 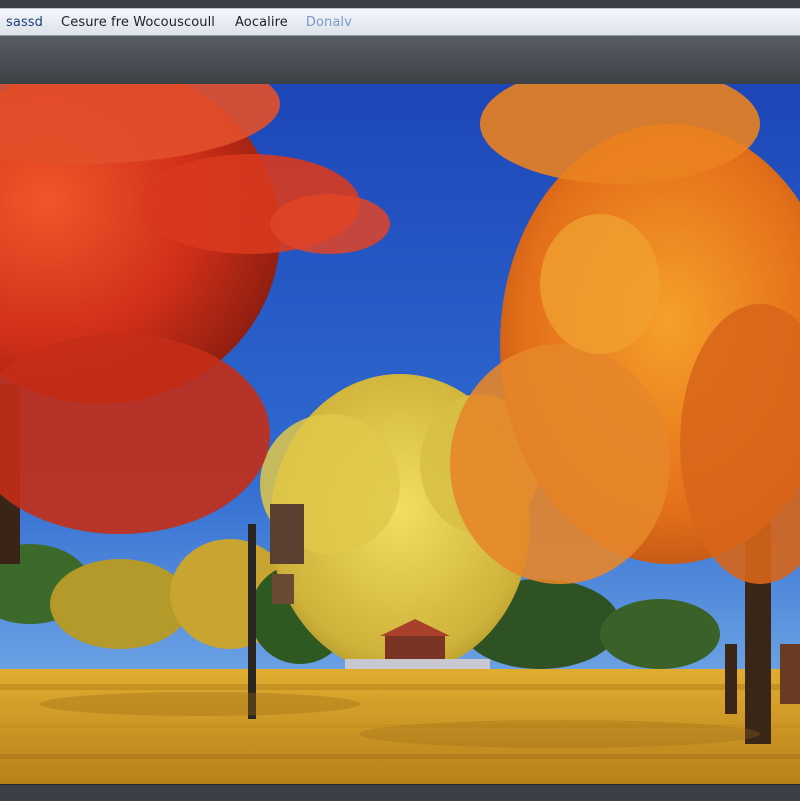 What do you see at coordinates (24, 22) in the screenshot?
I see `menu-item-1: sassd` at bounding box center [24, 22].